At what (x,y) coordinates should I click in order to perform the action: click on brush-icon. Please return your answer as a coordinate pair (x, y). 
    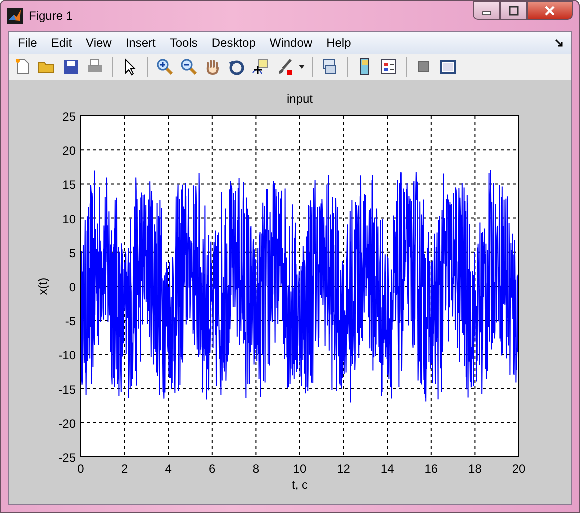
    Looking at the image, I should click on (285, 67).